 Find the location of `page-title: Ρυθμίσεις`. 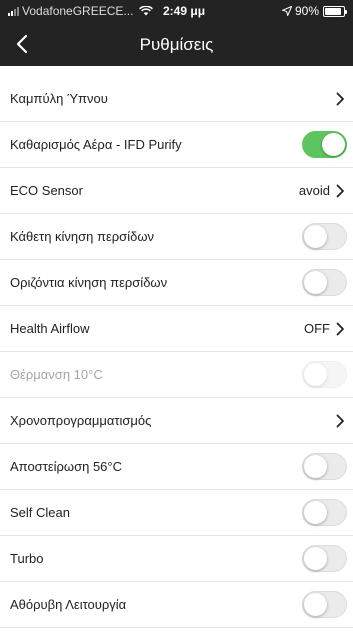

page-title: Ρυθμίσεις is located at coordinates (176, 44).